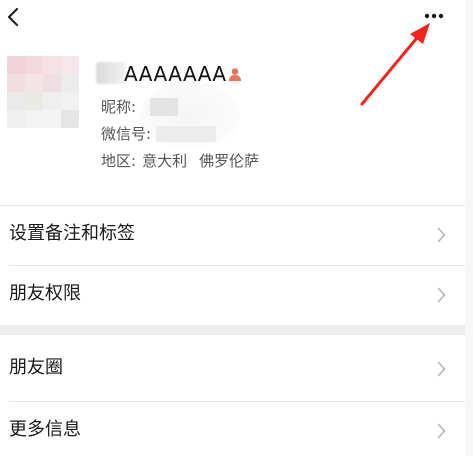 The width and height of the screenshot is (473, 456). I want to click on menu-item-label: 朋友圈, so click(36, 367).